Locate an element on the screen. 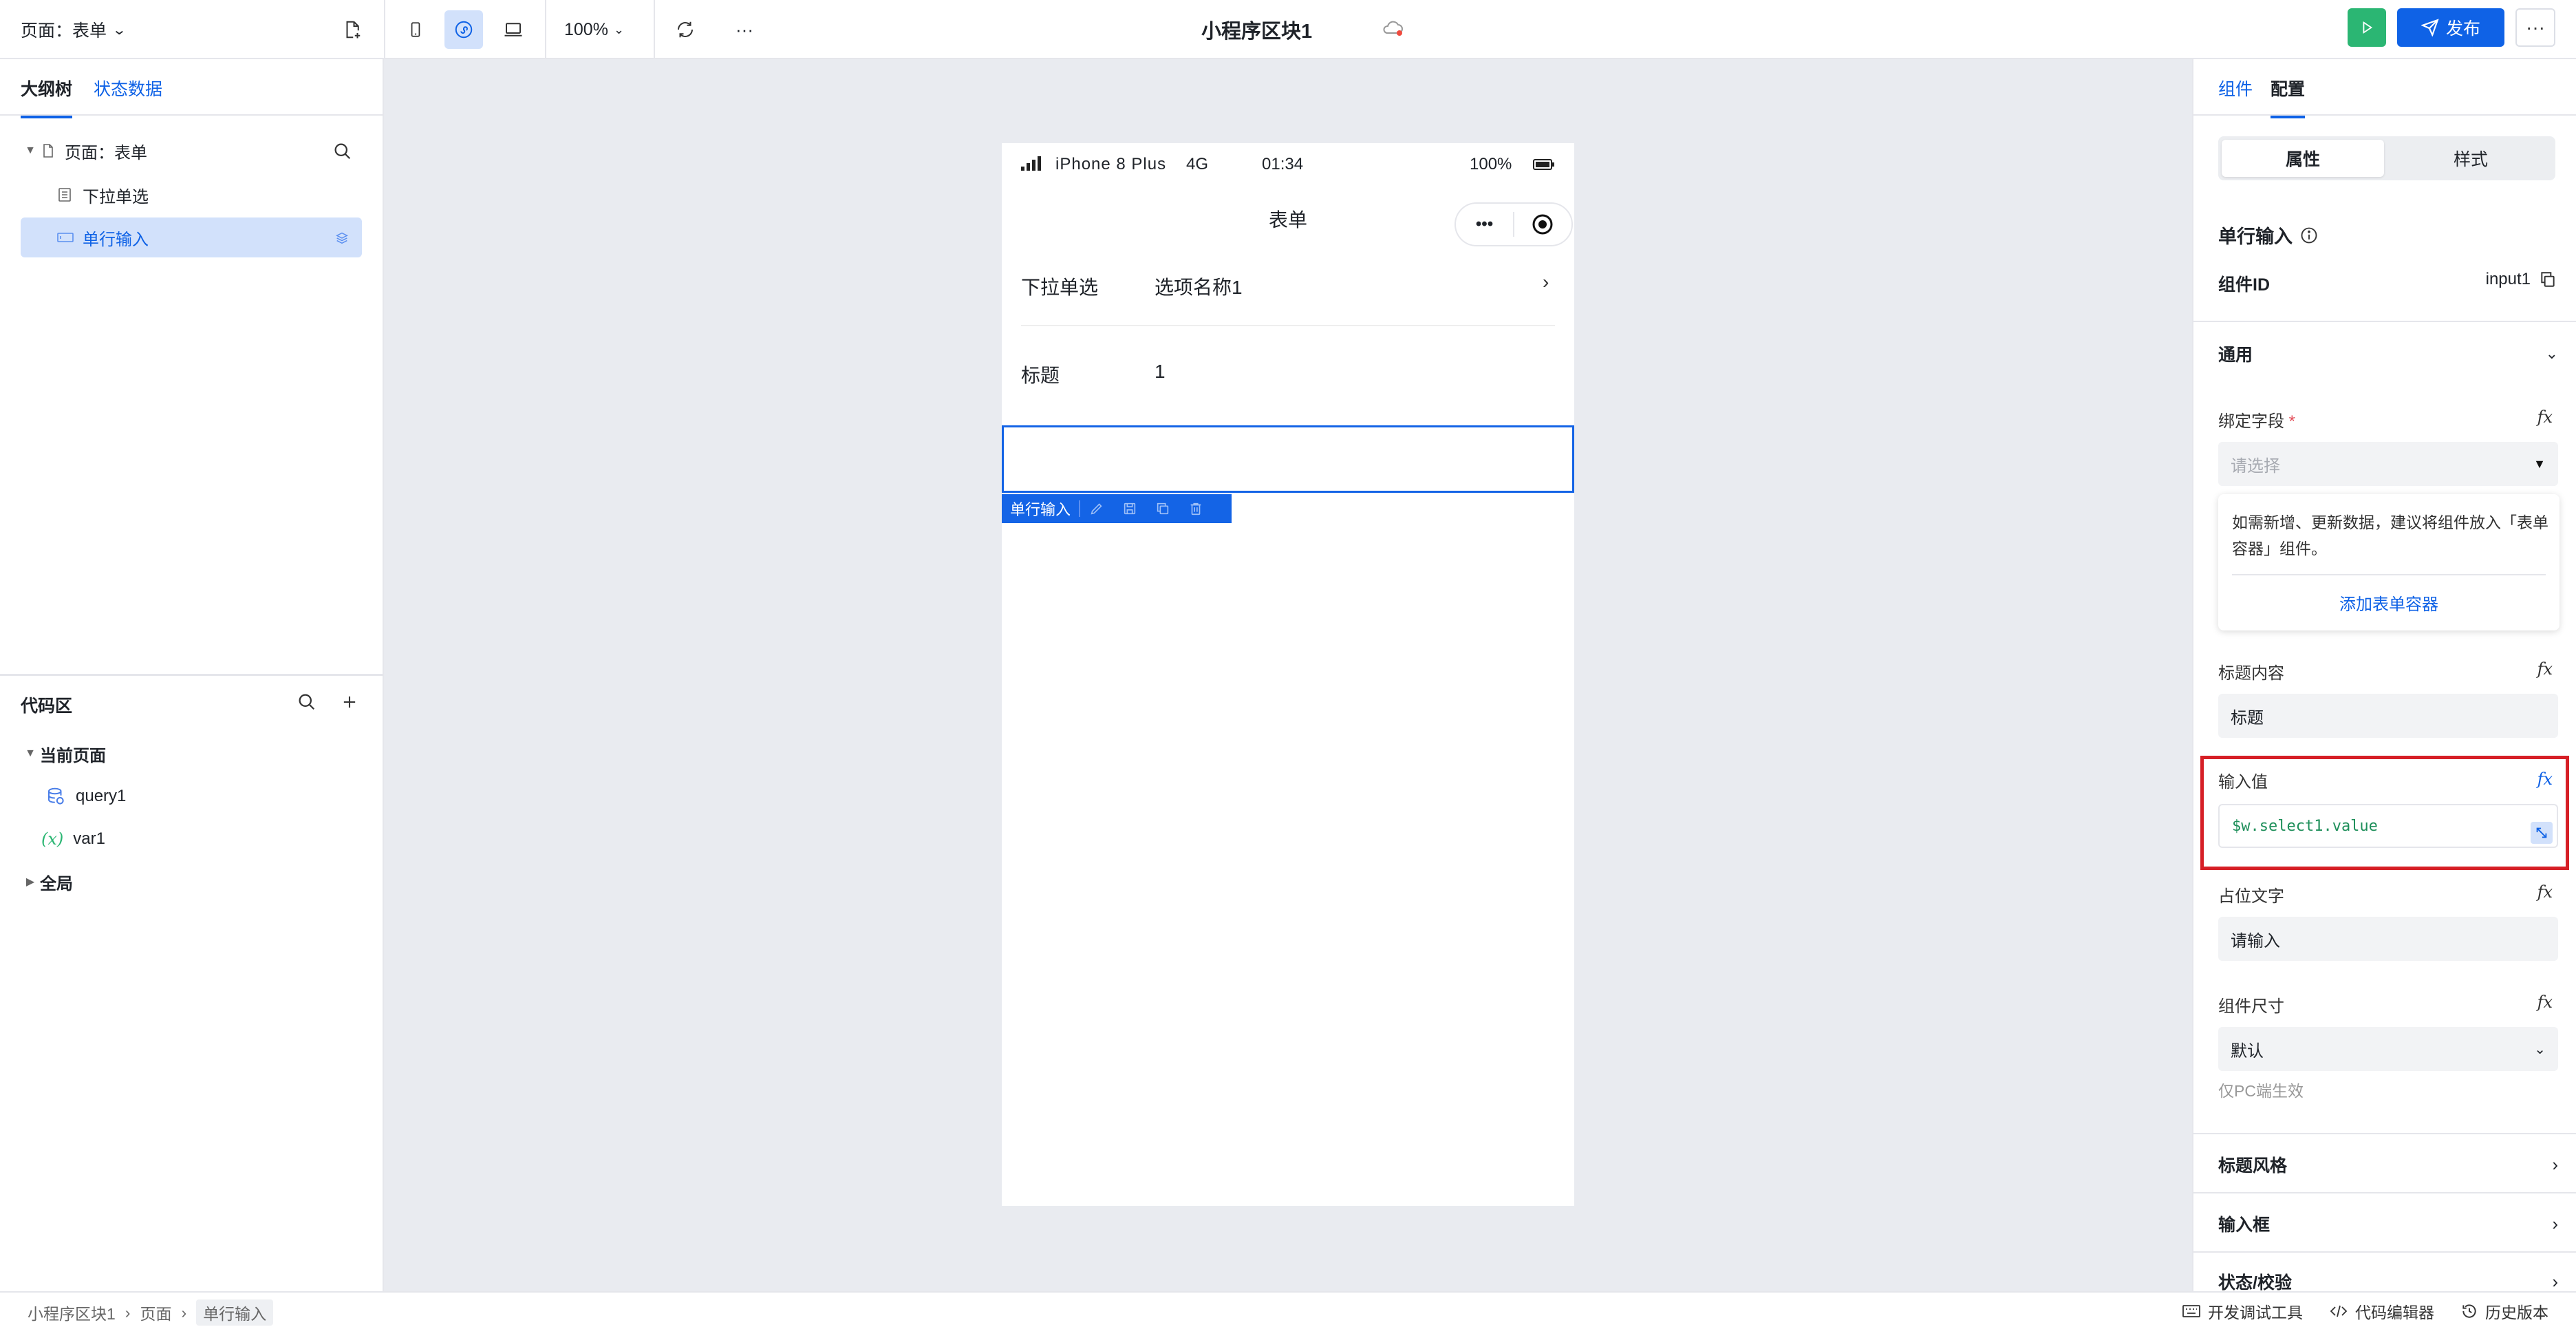 The height and width of the screenshot is (1327, 2576). section-input-box: 输入框 › is located at coordinates (2388, 1223).